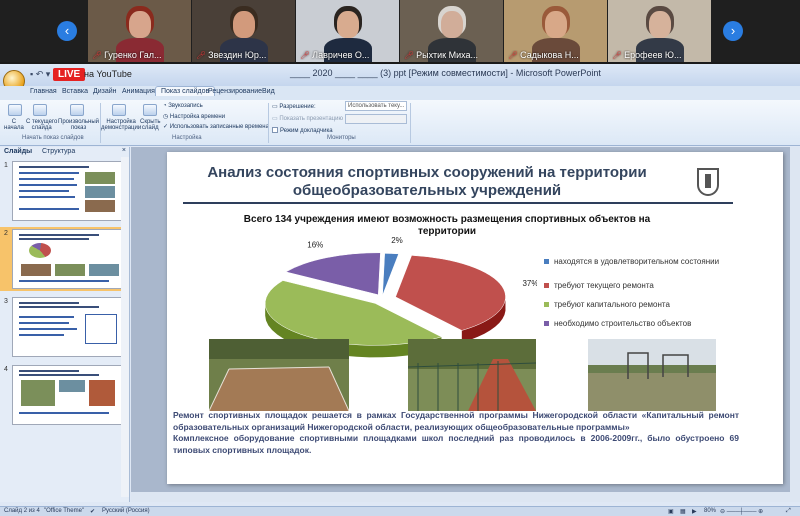 Image resolution: width=800 pixels, height=516 pixels. What do you see at coordinates (64, 259) in the screenshot?
I see `slide-thumbnail-2: 2` at bounding box center [64, 259].